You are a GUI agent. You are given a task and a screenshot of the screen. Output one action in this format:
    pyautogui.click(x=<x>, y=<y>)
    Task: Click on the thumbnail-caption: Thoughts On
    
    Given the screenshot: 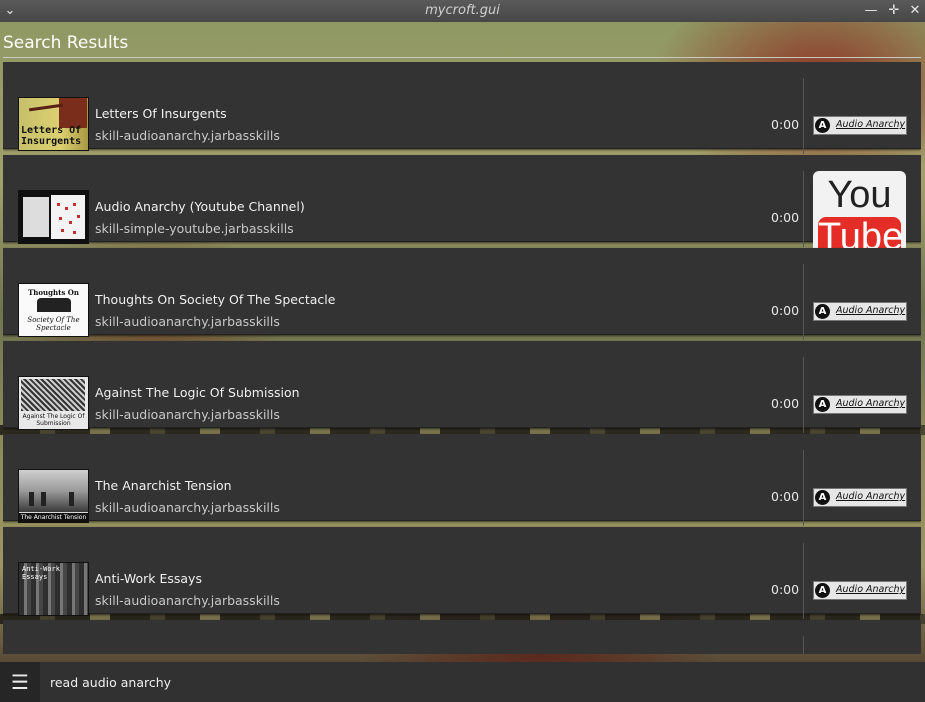 What is the action you would take?
    pyautogui.click(x=53, y=292)
    